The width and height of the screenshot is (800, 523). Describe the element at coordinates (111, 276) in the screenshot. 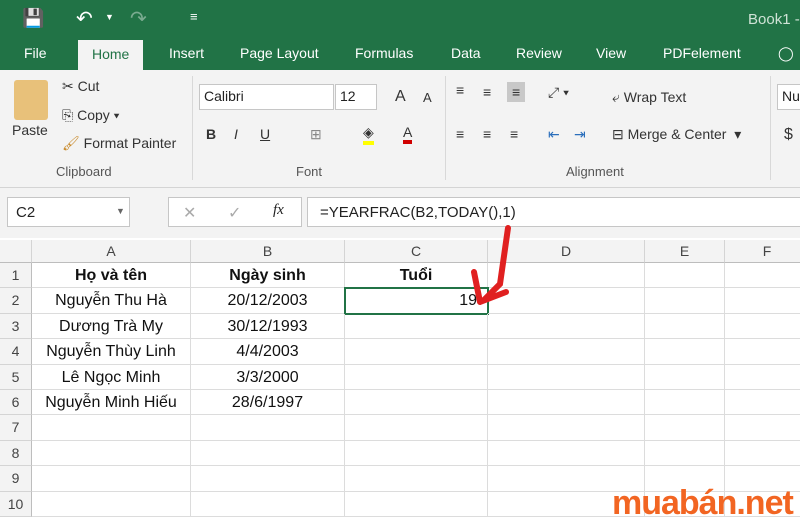

I see `cell-A1: Họ và tên` at that location.